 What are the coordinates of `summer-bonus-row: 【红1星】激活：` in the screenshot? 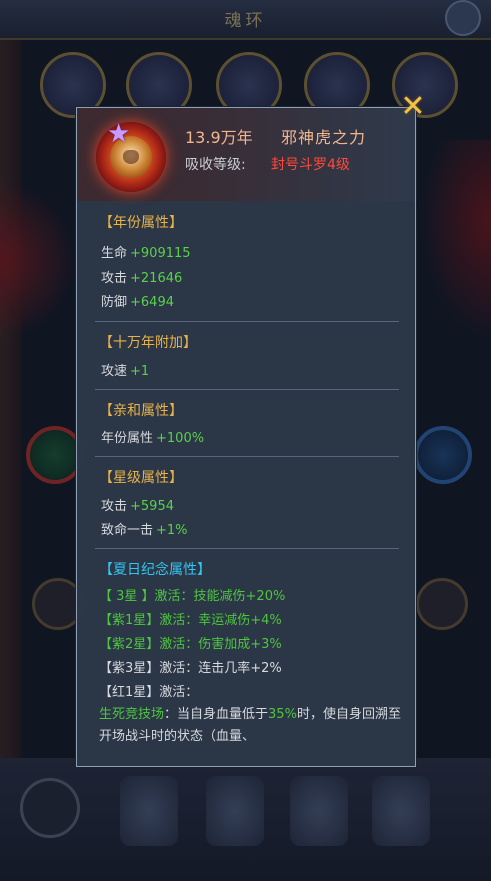 It's located at (149, 692).